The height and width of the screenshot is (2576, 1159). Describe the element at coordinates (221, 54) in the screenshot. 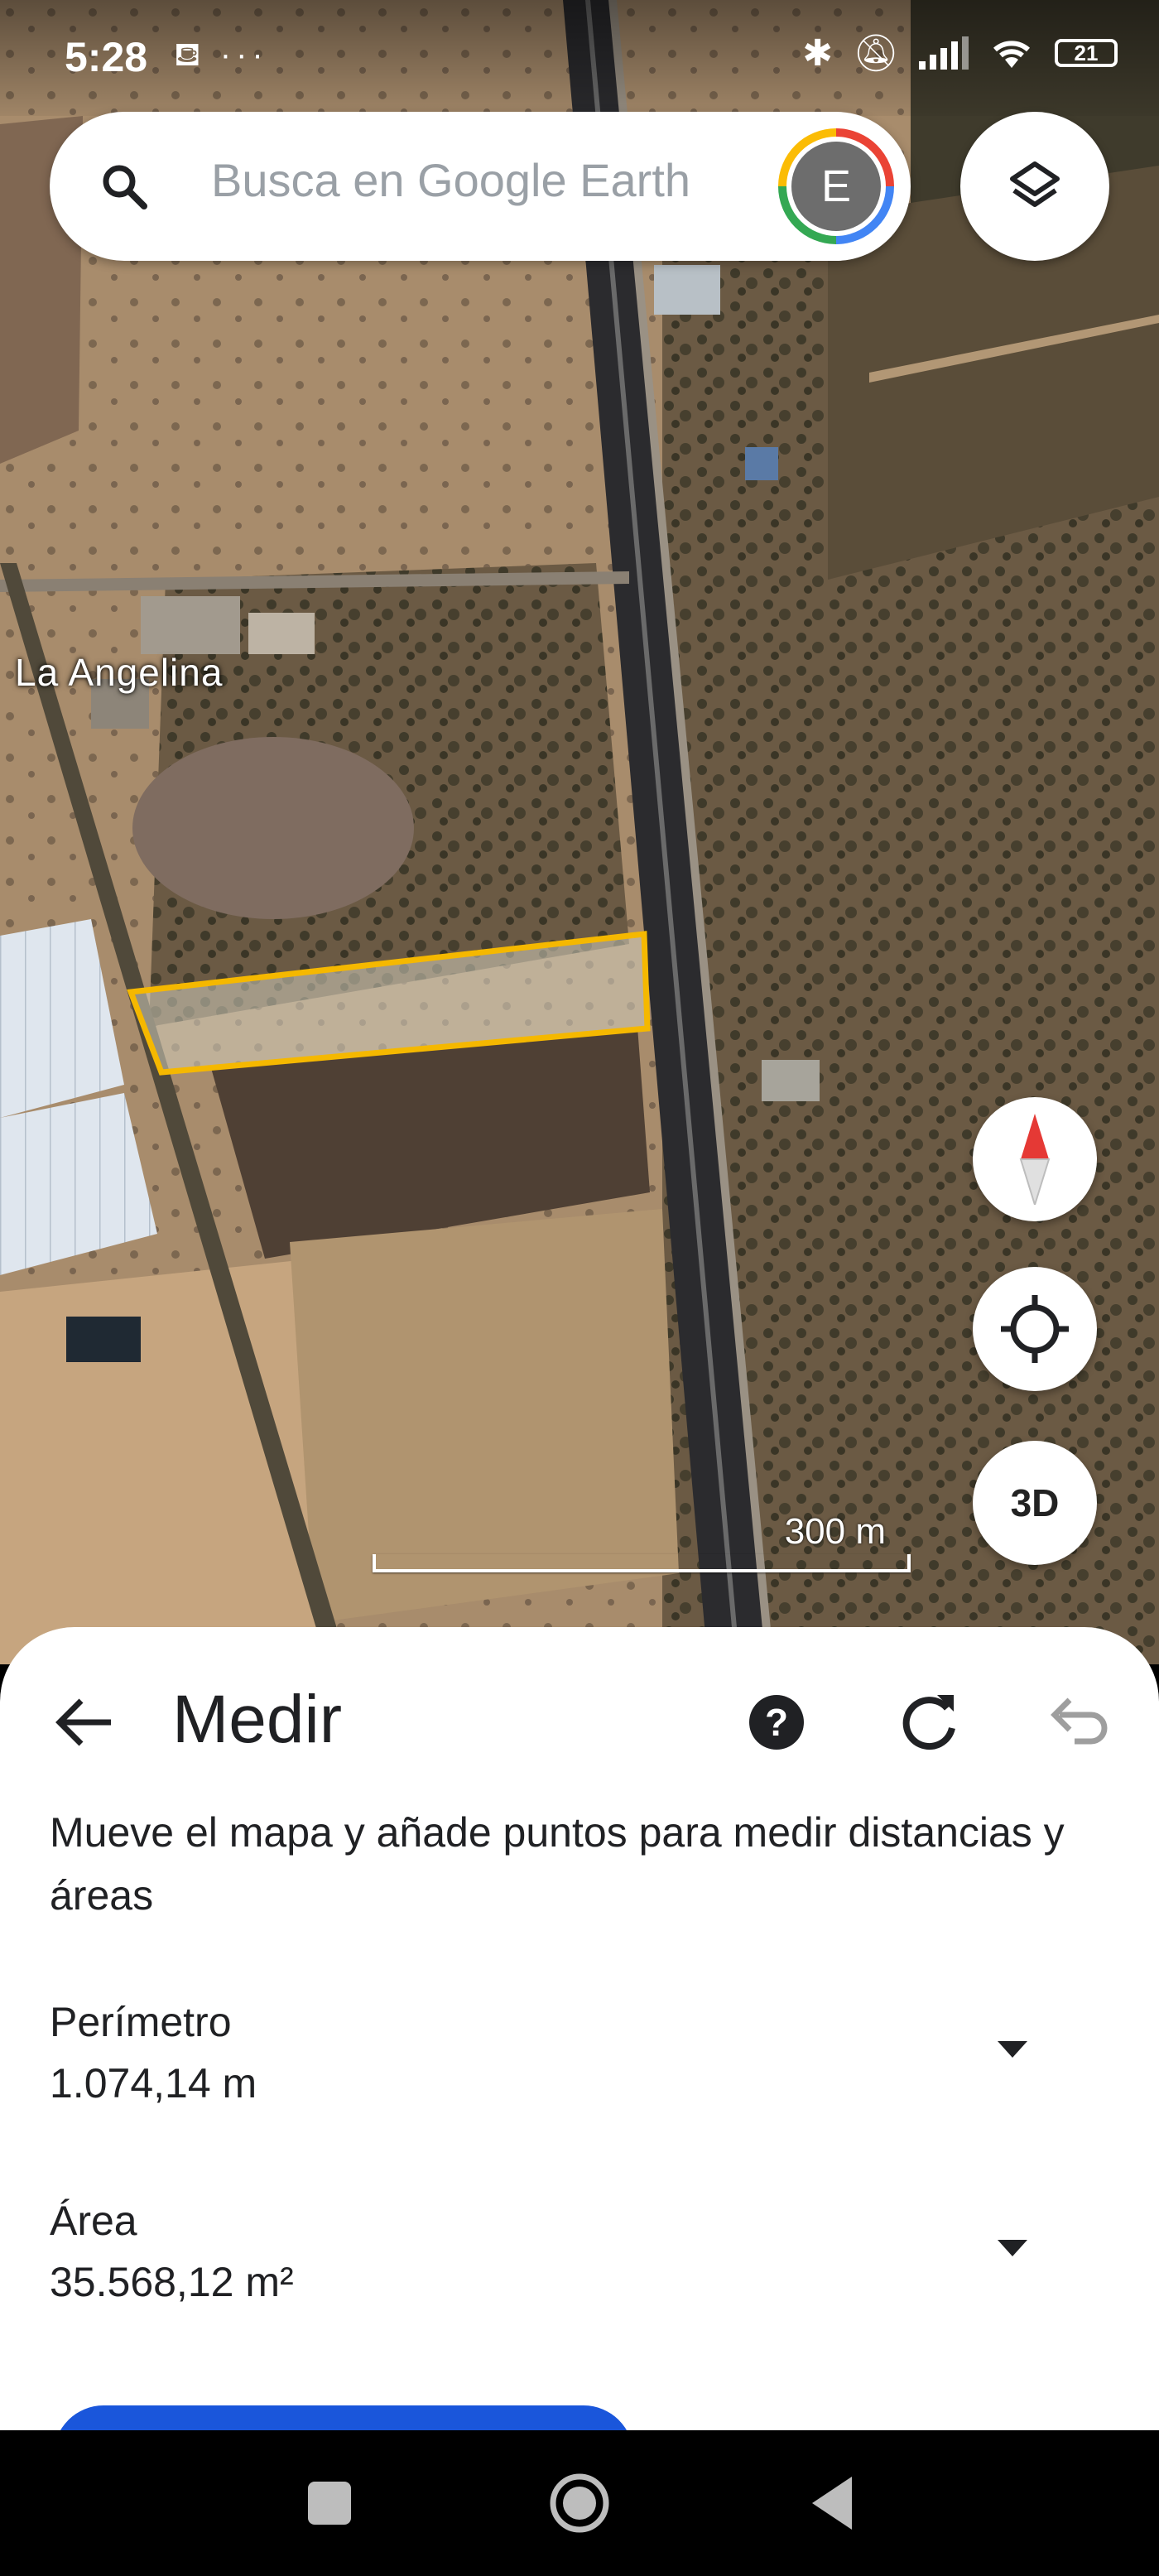

I see `notification-icons: ⛾ ···` at that location.